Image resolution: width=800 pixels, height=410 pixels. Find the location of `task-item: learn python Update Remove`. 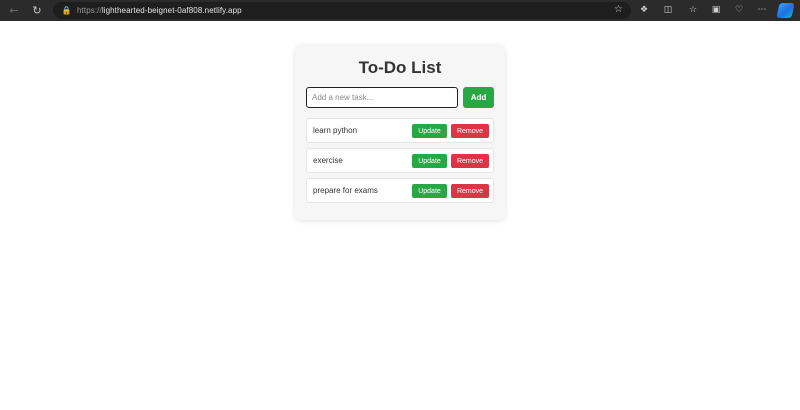

task-item: learn python Update Remove is located at coordinates (400, 130).